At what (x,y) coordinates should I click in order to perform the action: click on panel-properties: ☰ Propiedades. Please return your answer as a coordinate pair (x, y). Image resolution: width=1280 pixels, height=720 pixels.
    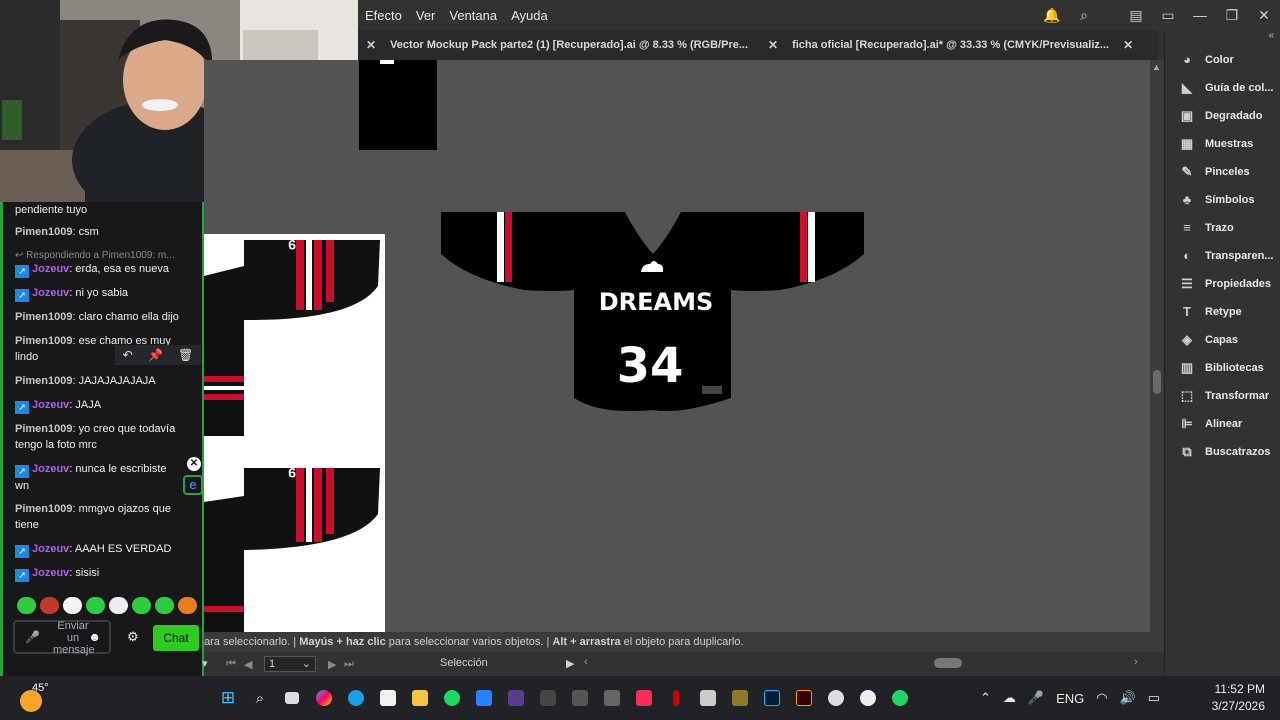
    Looking at the image, I should click on (1222, 284).